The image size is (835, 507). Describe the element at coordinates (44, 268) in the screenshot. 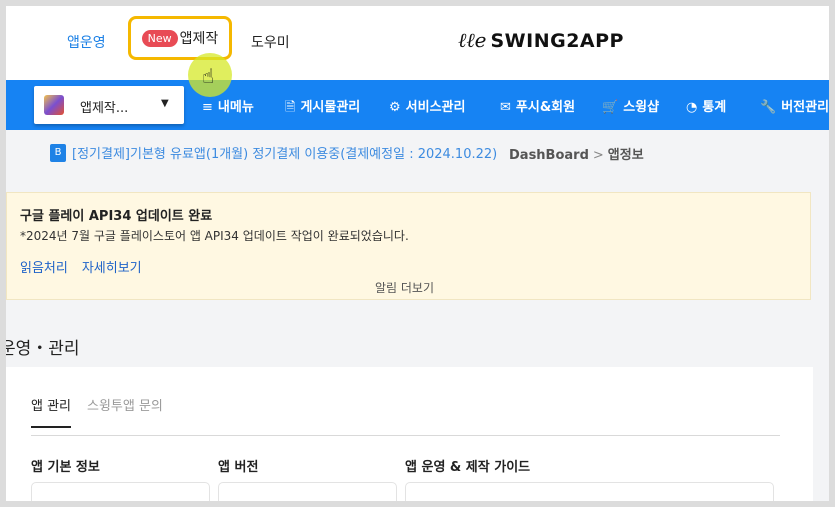

I see `mark-read-link: 읽음처리` at that location.